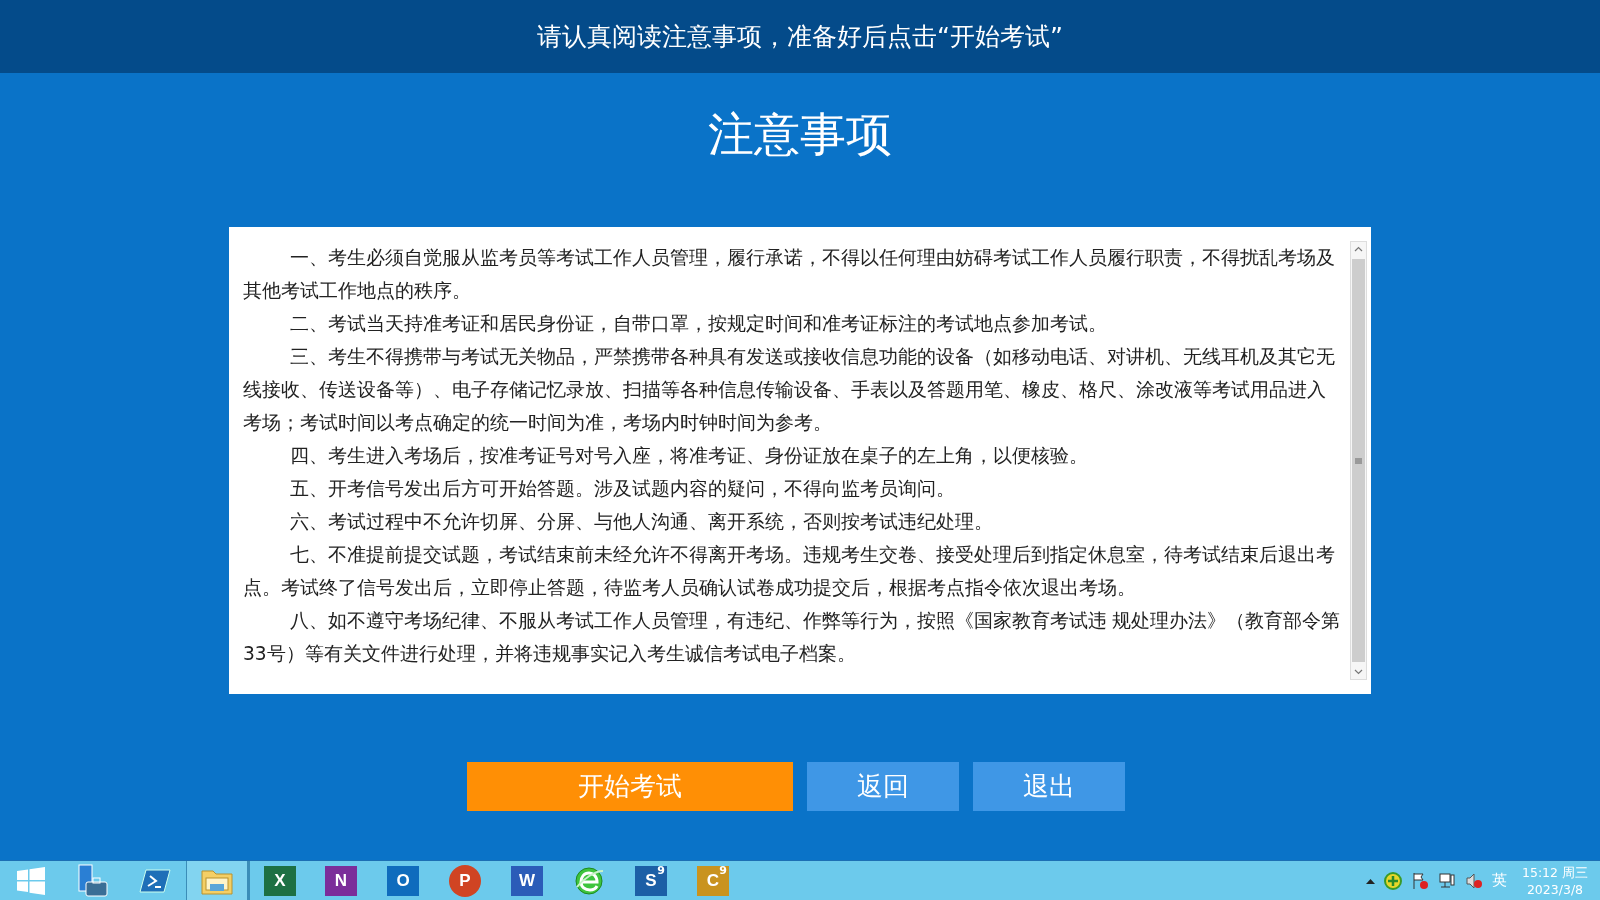 The width and height of the screenshot is (1600, 900). Describe the element at coordinates (1447, 880) in the screenshot. I see `network-icon` at that location.